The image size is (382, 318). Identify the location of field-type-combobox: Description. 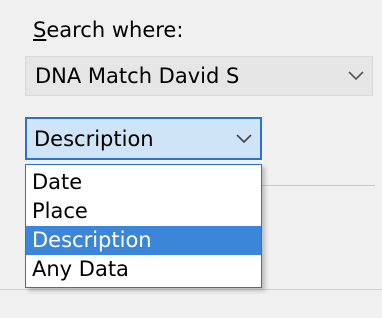
(143, 138).